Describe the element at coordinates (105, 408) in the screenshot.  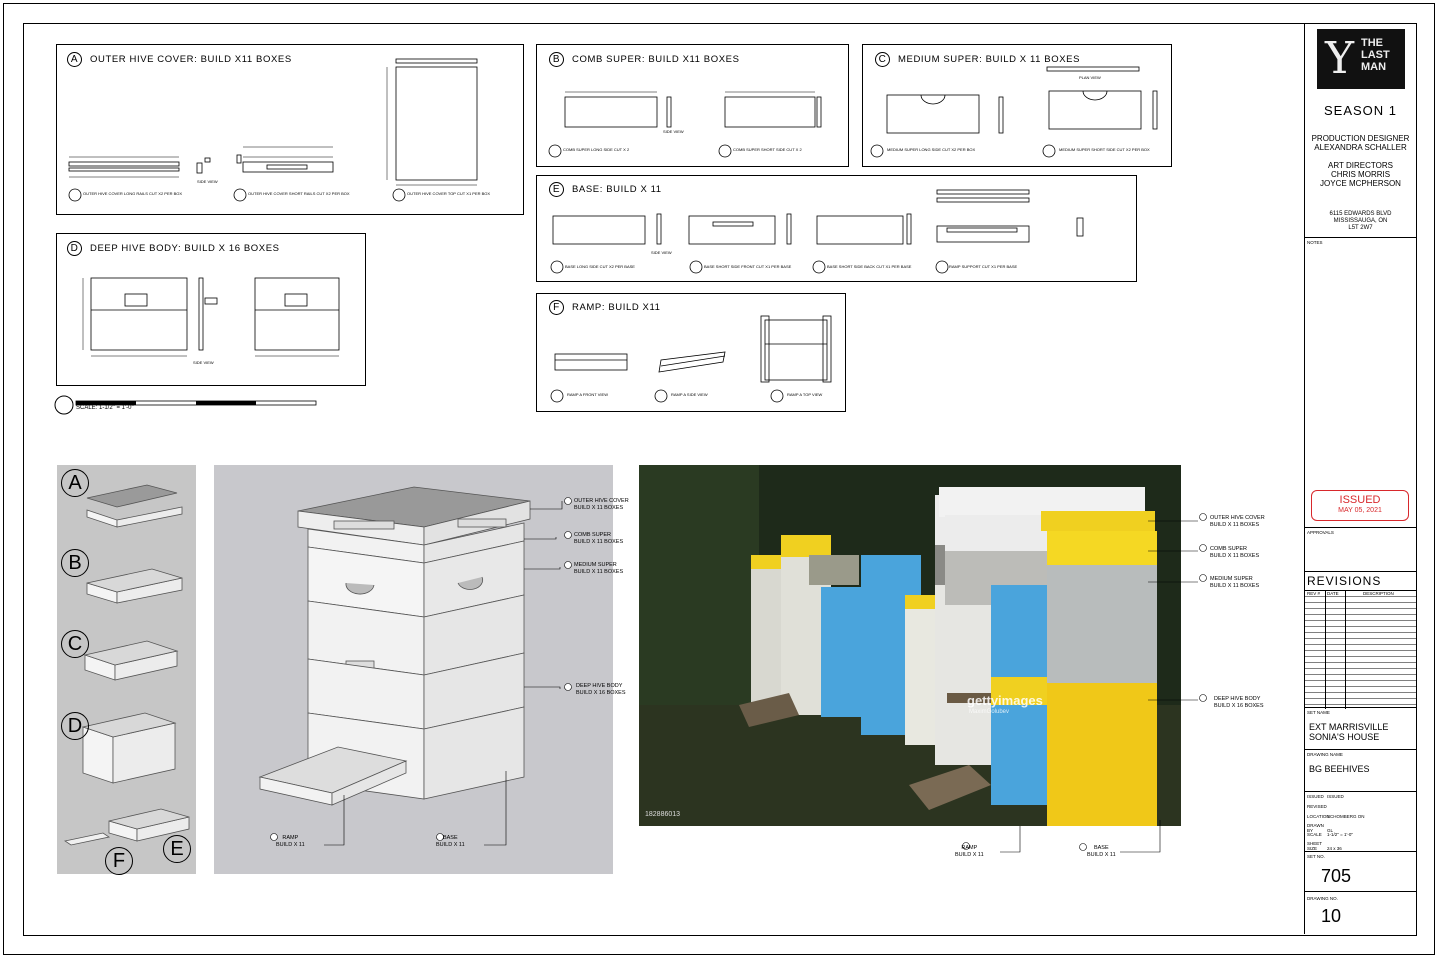
I see `scale-text: SCALE: 1-1/2" = 1'-0"` at that location.